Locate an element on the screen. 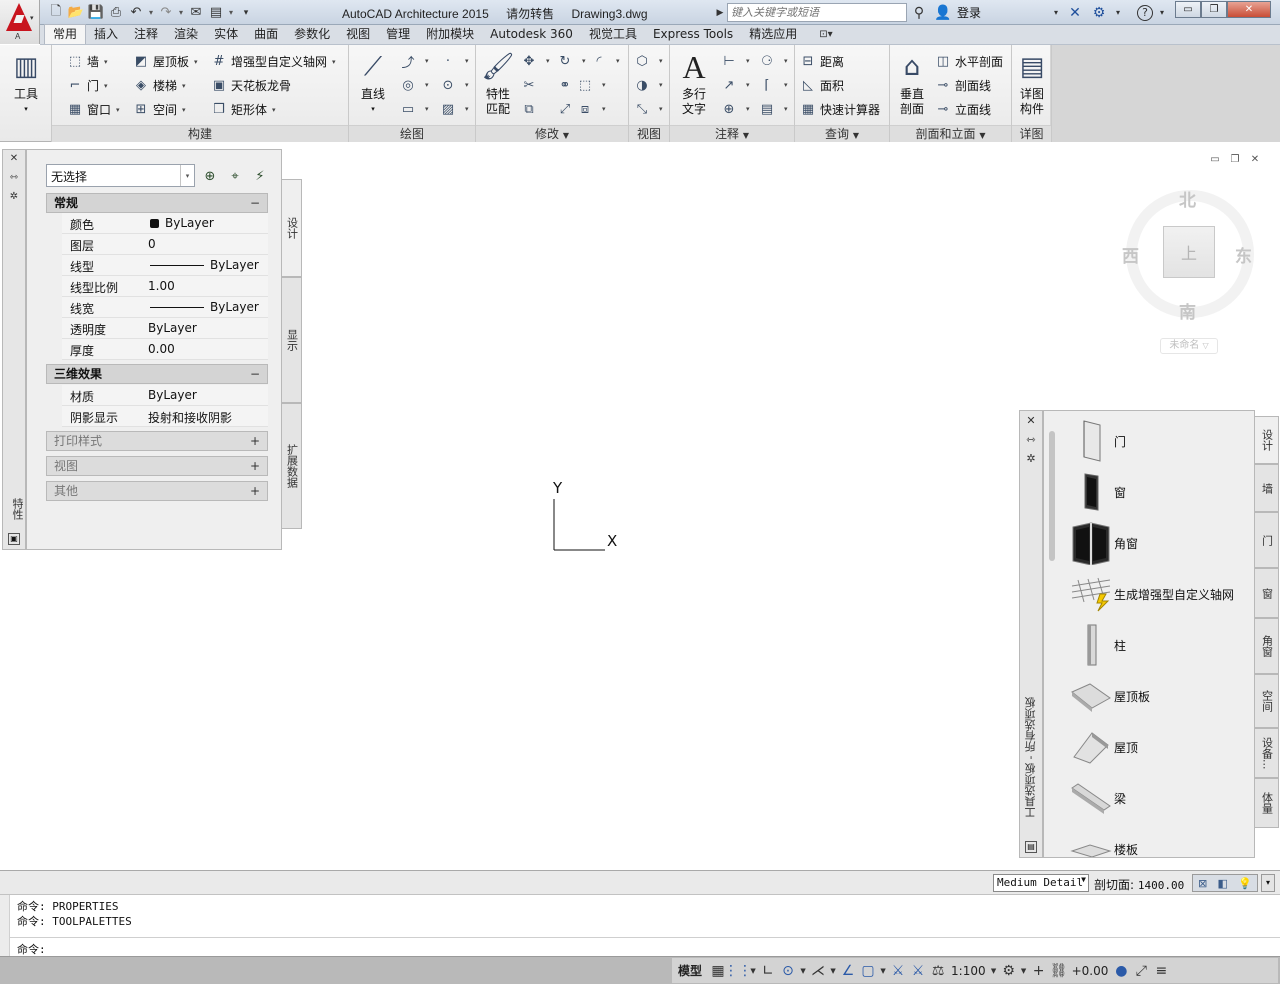  model-space-button: 模型 is located at coordinates (690, 971).